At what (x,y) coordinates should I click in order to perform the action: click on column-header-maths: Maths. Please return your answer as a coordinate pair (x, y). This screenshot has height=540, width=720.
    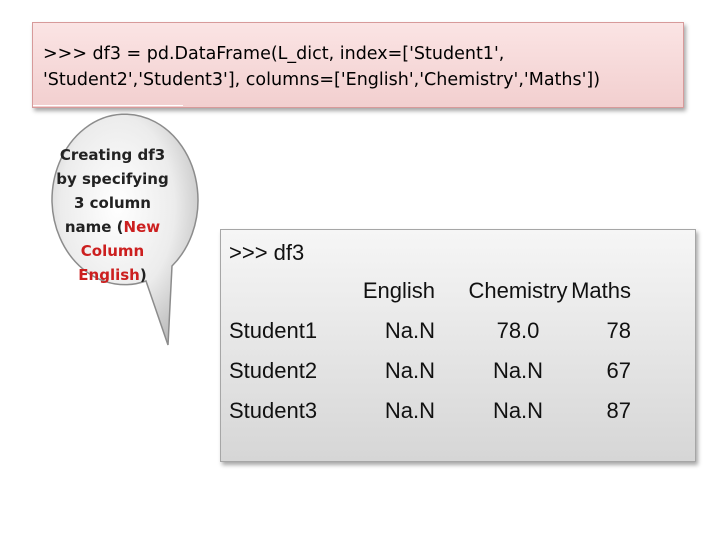
    Looking at the image, I should click on (601, 290).